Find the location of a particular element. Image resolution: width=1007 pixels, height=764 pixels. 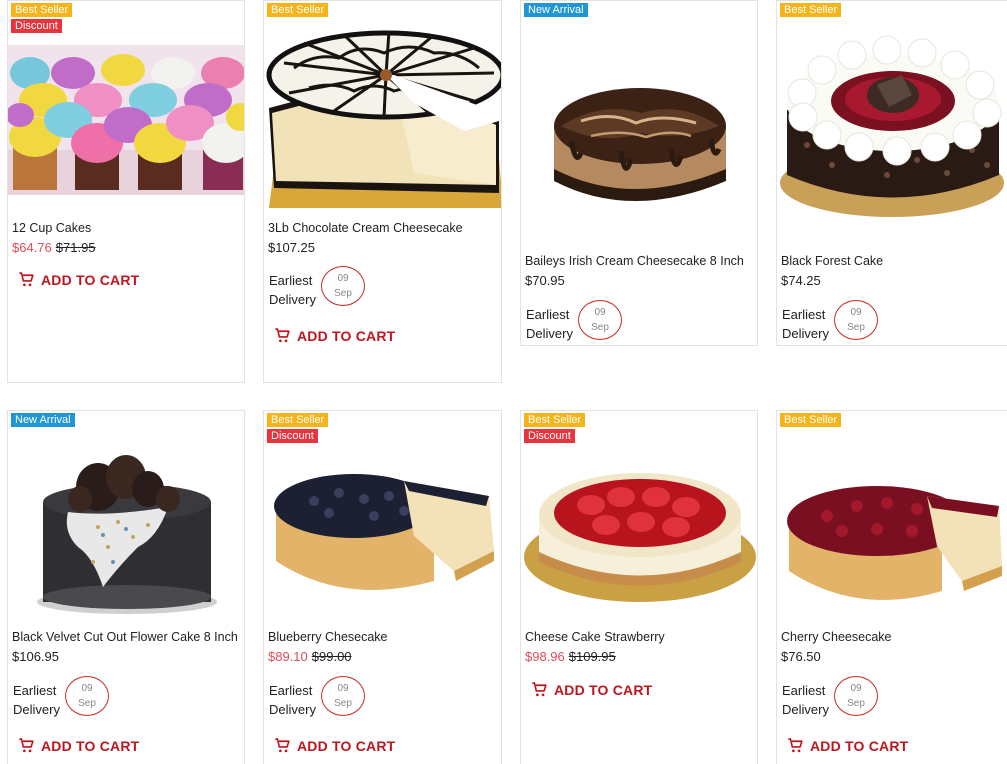

price: $76.50 is located at coordinates (801, 656).